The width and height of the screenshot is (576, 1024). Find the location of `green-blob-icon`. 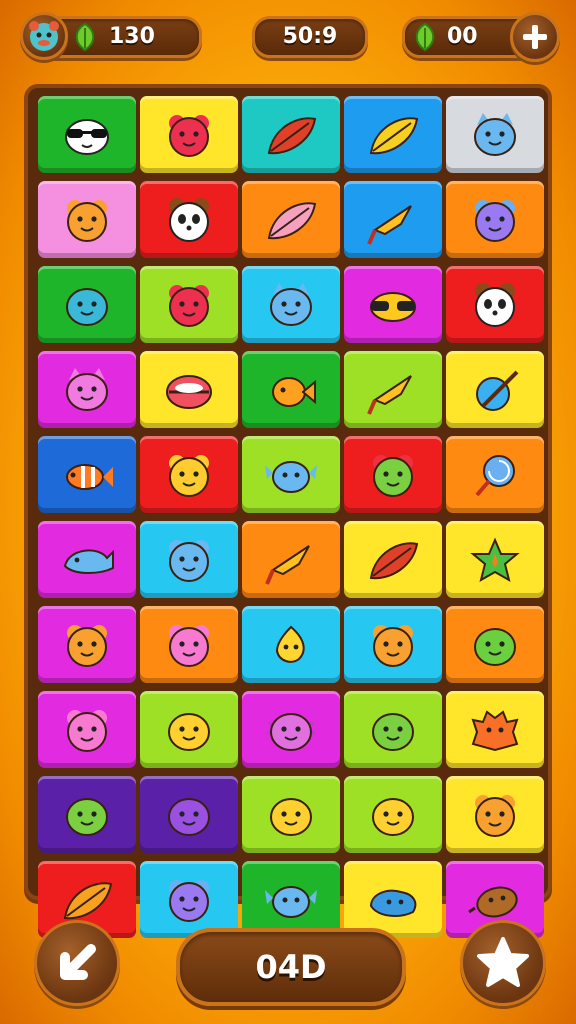

green-blob-icon is located at coordinates (495, 646).